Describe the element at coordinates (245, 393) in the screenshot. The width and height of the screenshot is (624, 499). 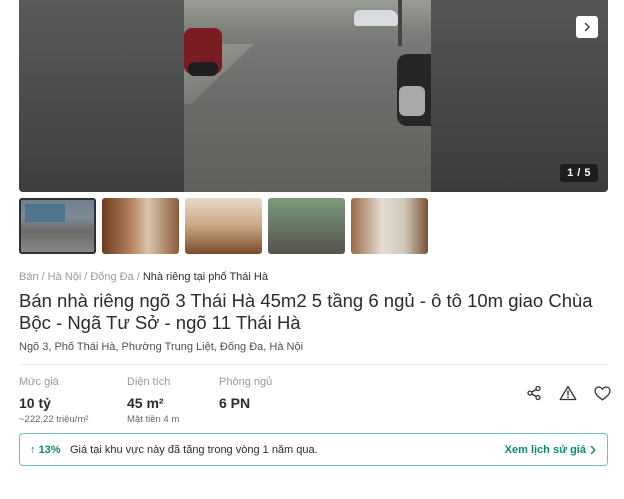
I see `bedrooms-stat: Phòng ngủ 6 PN` at that location.